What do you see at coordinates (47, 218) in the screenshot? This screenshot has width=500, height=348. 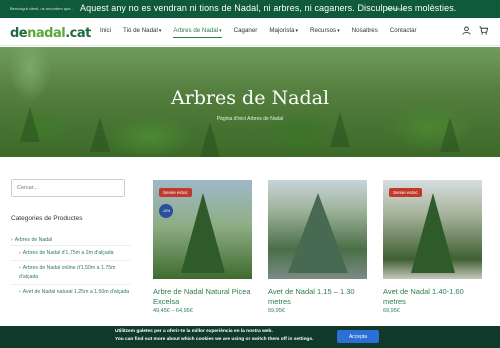 I see `categories-title: Categories de Productes` at bounding box center [47, 218].